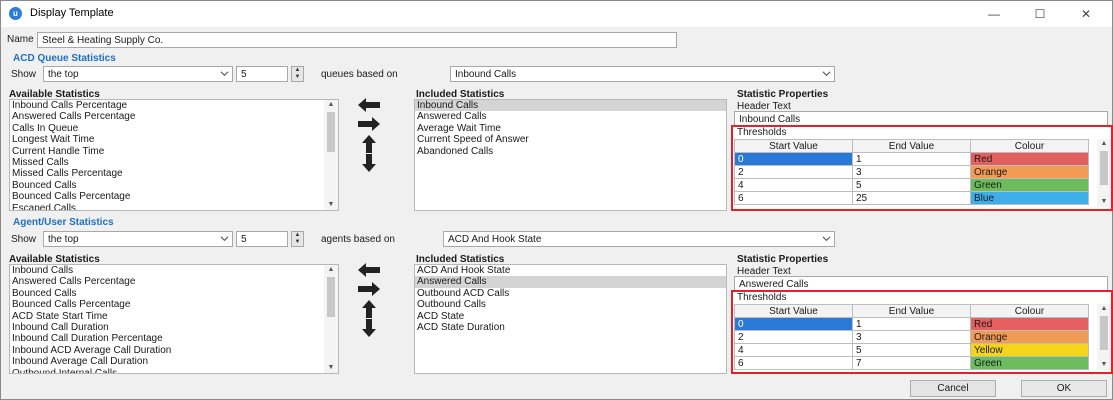  What do you see at coordinates (174, 139) in the screenshot?
I see `list-item: Longest Wait Time` at bounding box center [174, 139].